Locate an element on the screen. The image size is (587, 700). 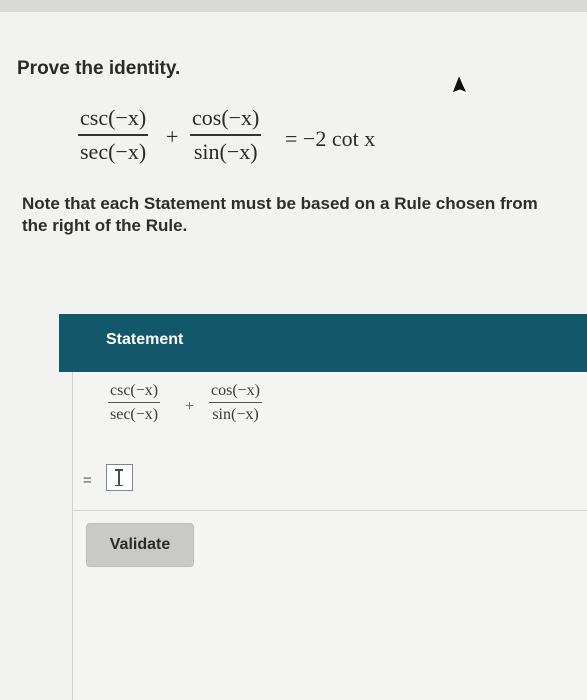
top-bar is located at coordinates (293, 6).